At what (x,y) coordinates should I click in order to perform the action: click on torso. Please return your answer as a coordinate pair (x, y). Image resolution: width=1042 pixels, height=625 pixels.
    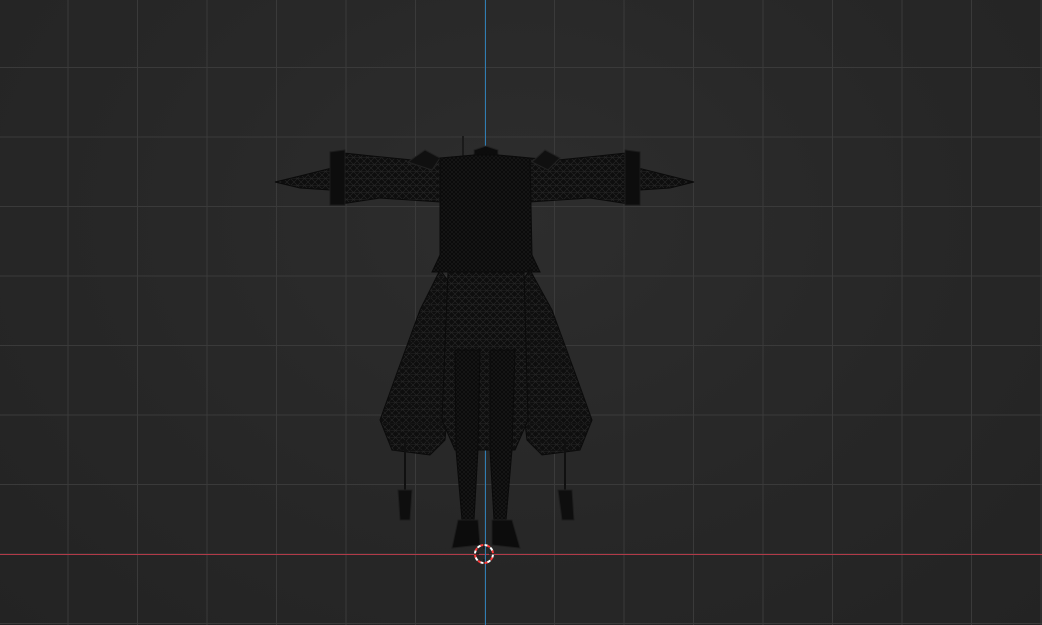
    Looking at the image, I should click on (486, 213).